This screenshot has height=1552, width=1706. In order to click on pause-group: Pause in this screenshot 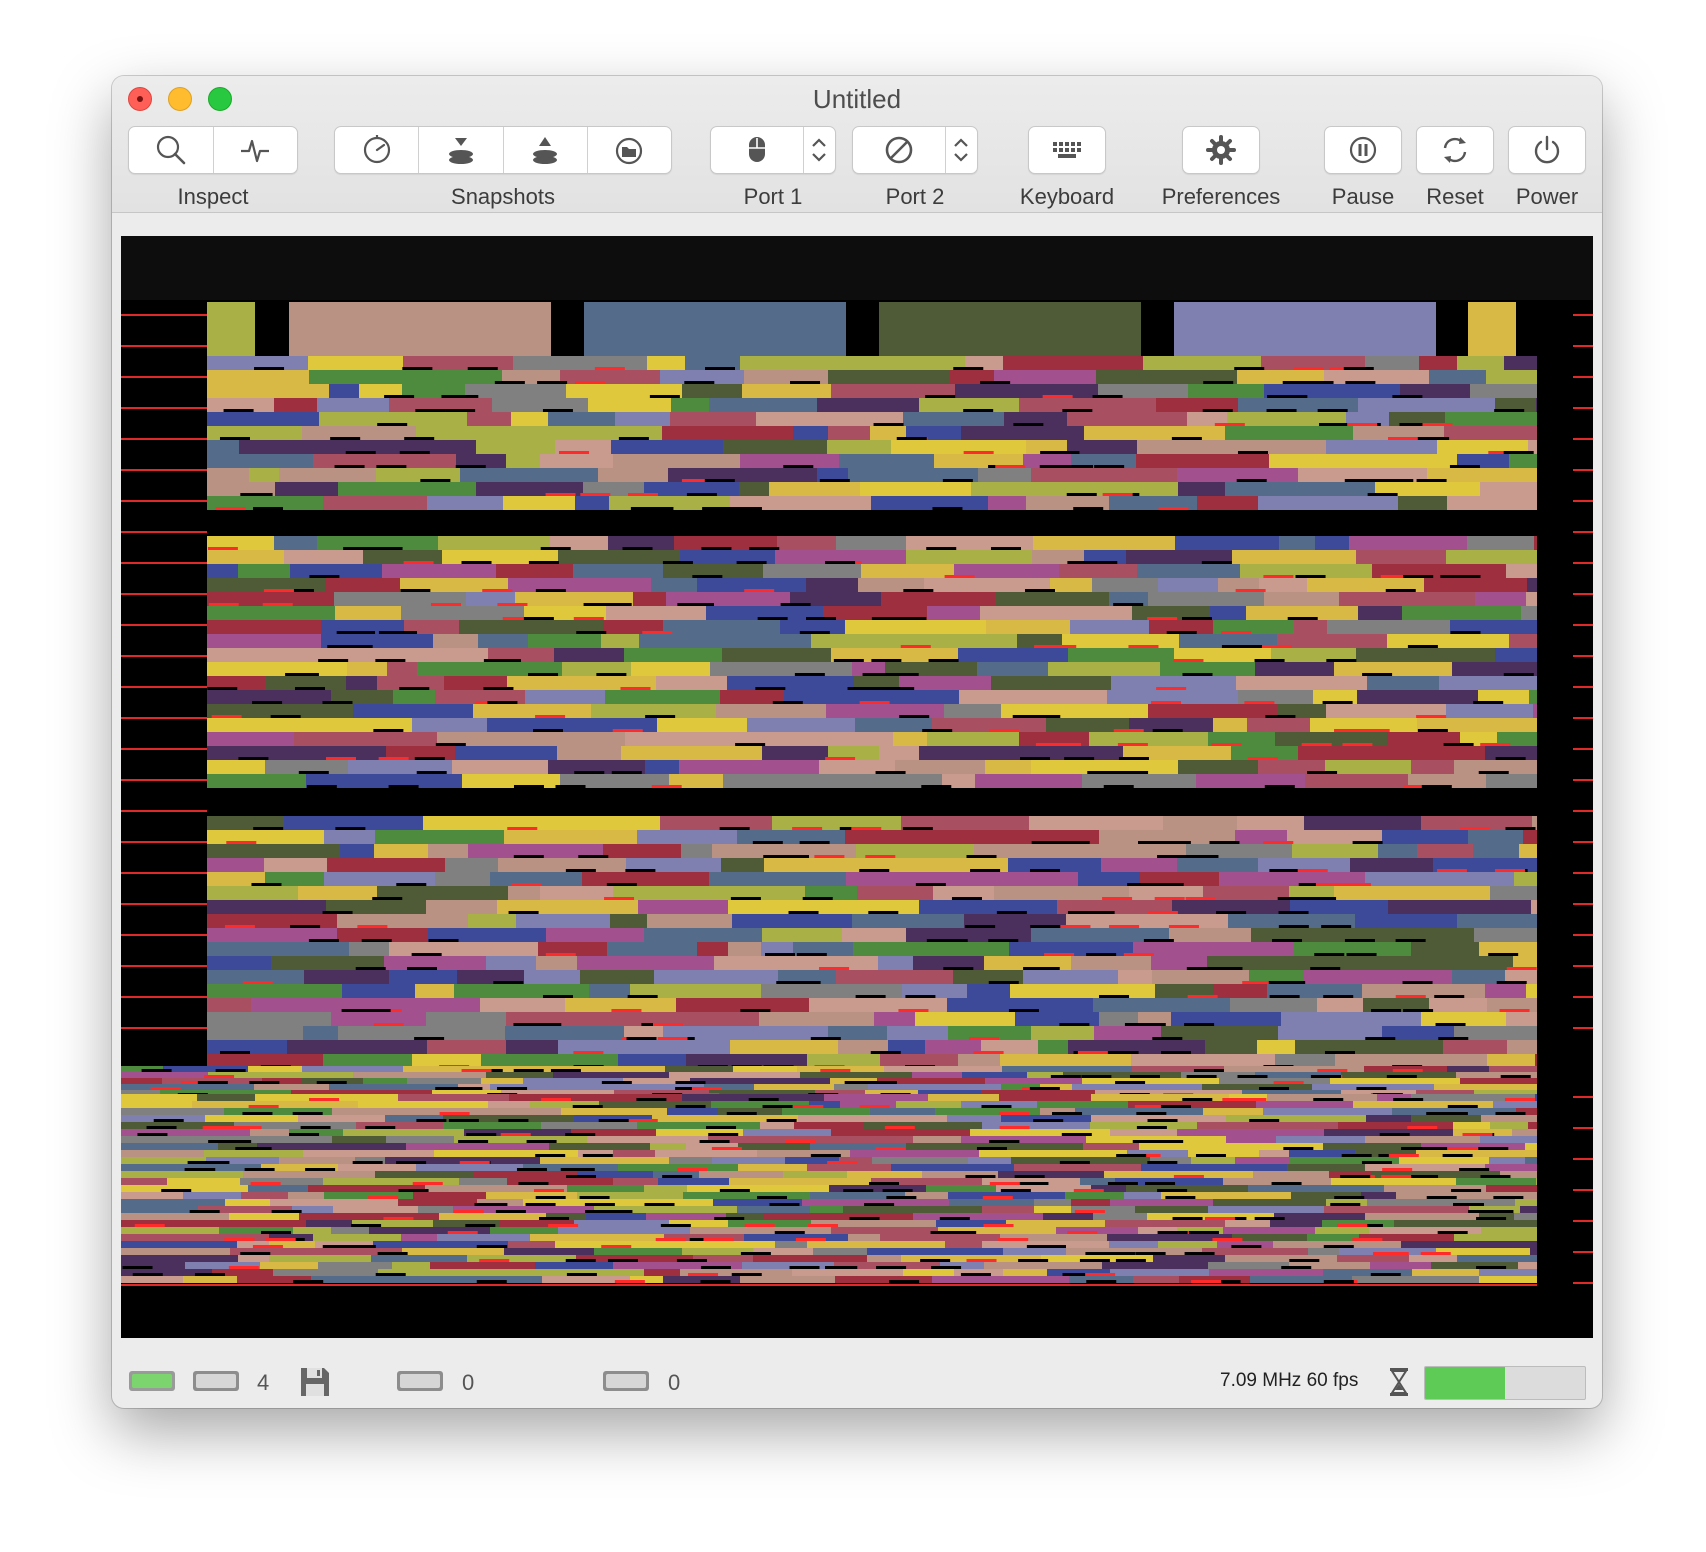, I will do `click(1363, 167)`.